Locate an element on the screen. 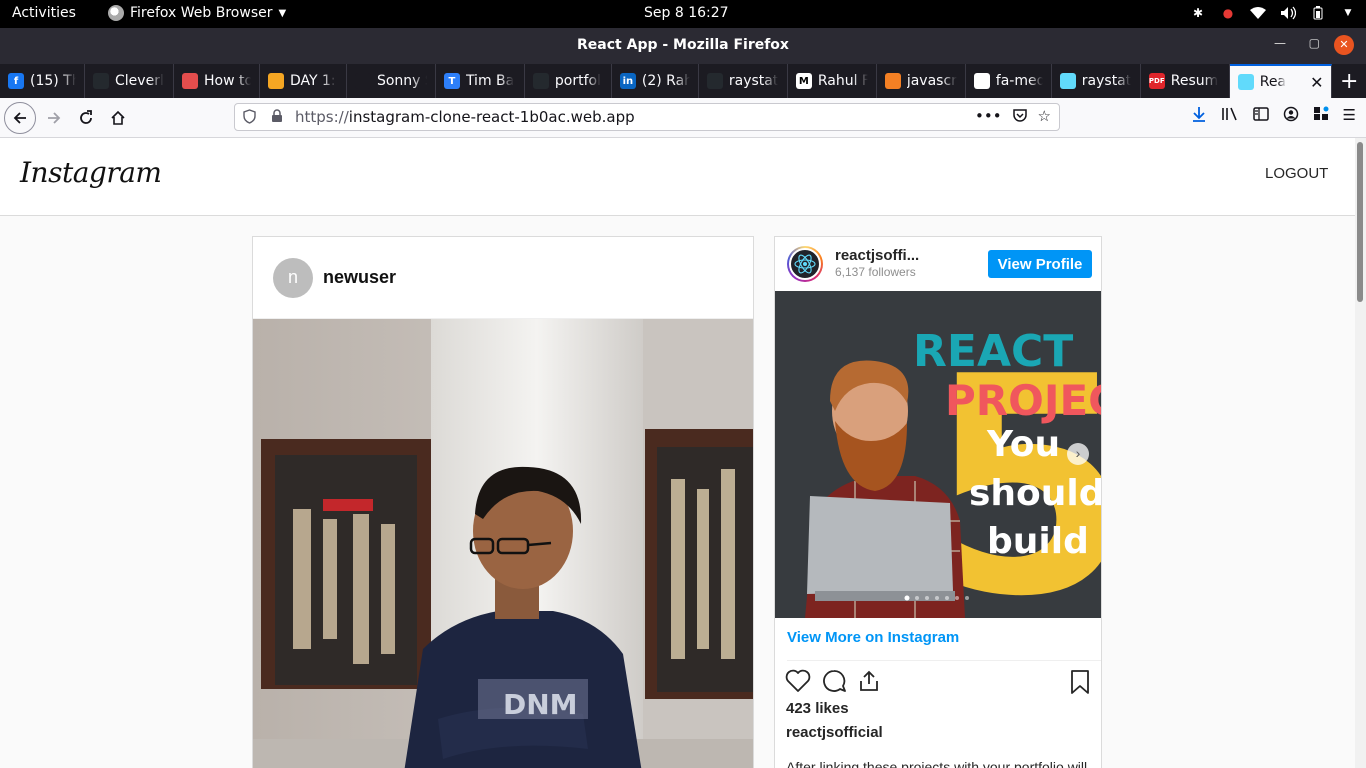 The width and height of the screenshot is (1366, 768). volume-icon is located at coordinates (1288, 13).